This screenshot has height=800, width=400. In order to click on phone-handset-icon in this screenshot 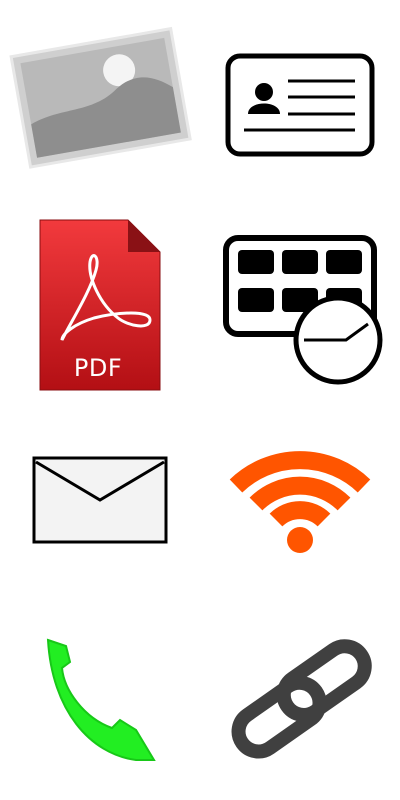, I will do `click(100, 700)`.